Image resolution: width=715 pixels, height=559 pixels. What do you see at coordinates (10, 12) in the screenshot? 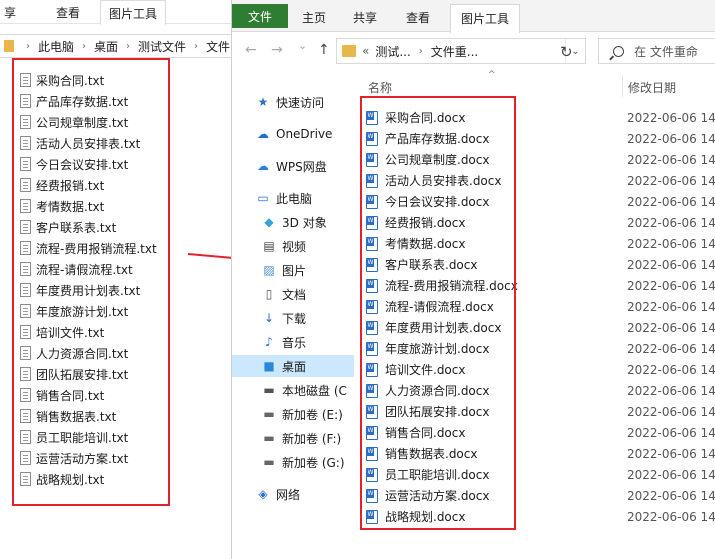
I see `back-tab-share: 享` at bounding box center [10, 12].